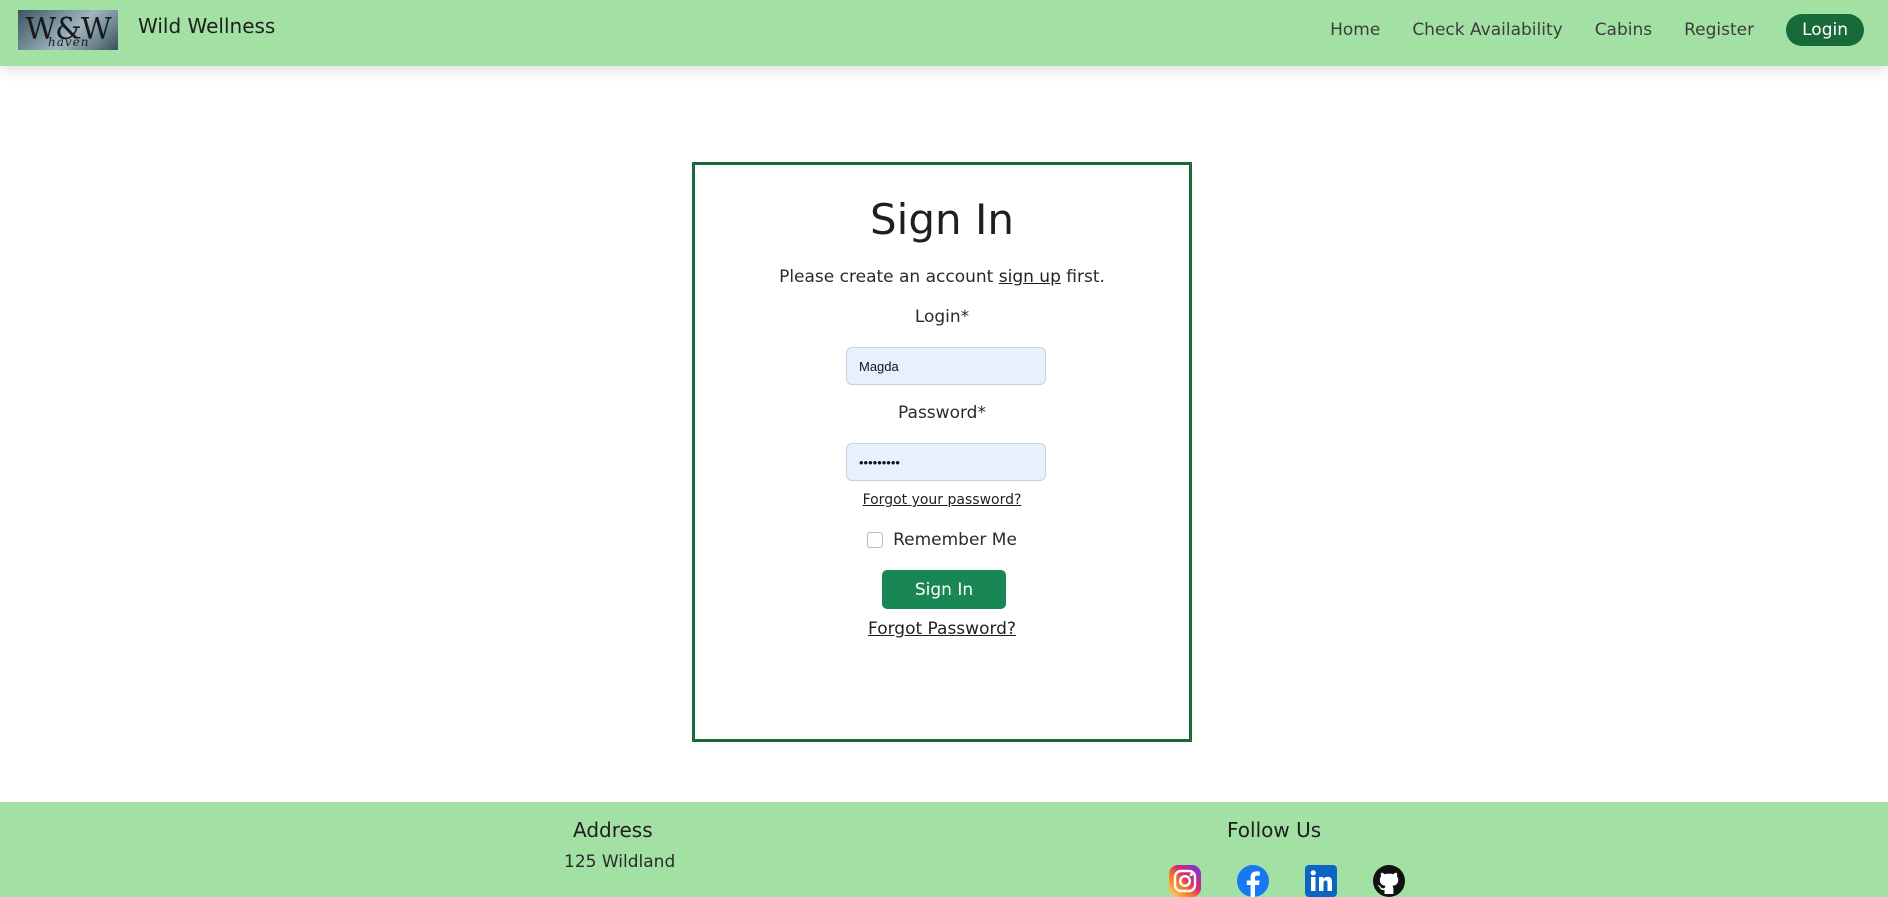  What do you see at coordinates (1719, 30) in the screenshot?
I see `nav-link-register: Register` at bounding box center [1719, 30].